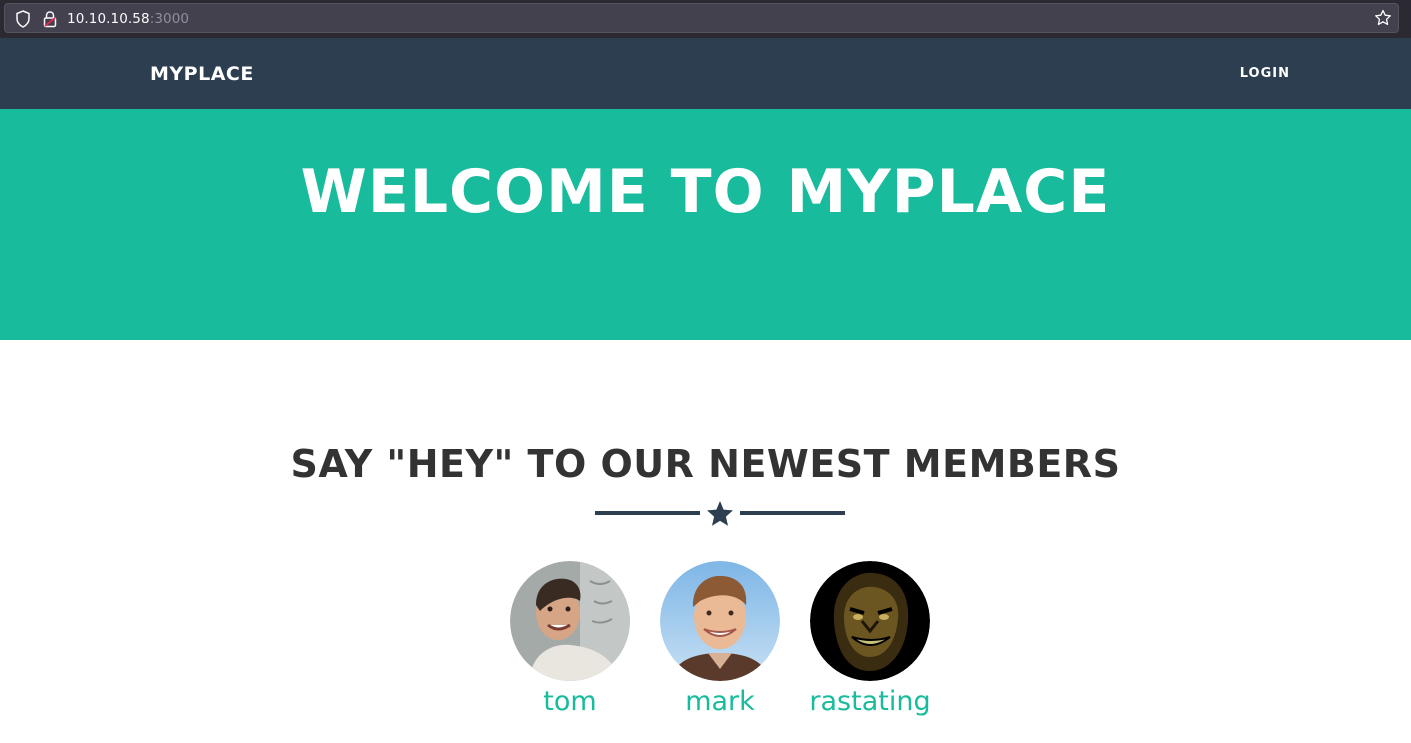 The height and width of the screenshot is (743, 1411). I want to click on browser-toolbar: 10.10.10.58:3000, so click(705, 19).